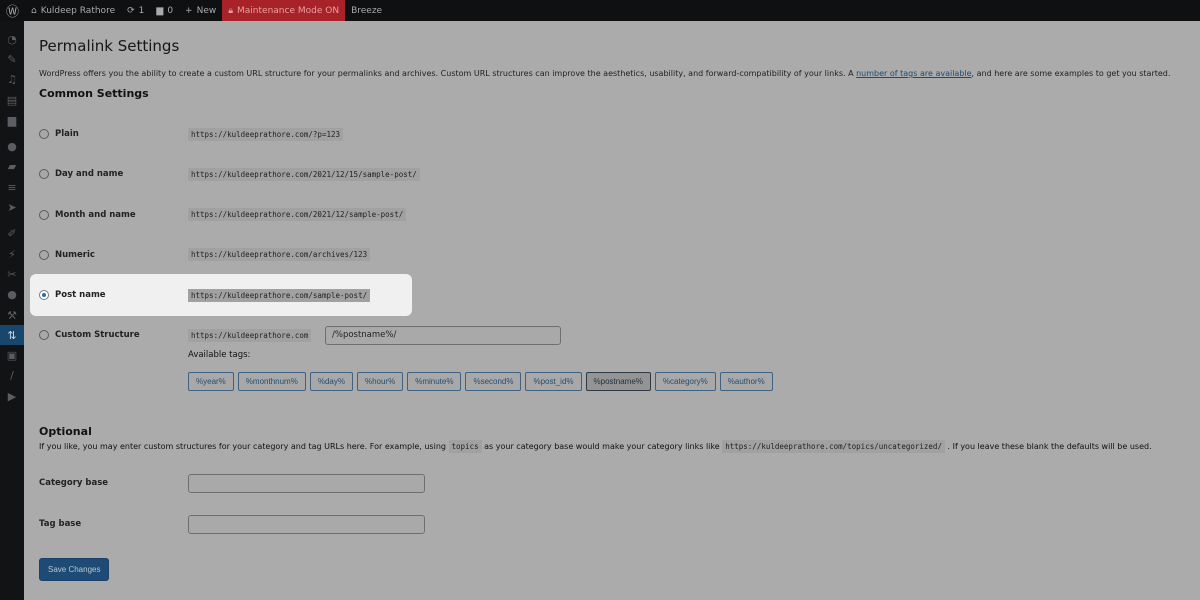 This screenshot has width=1200, height=600. Describe the element at coordinates (250, 335) in the screenshot. I see `custom-prefix: https://kuldeeprathore.com` at that location.